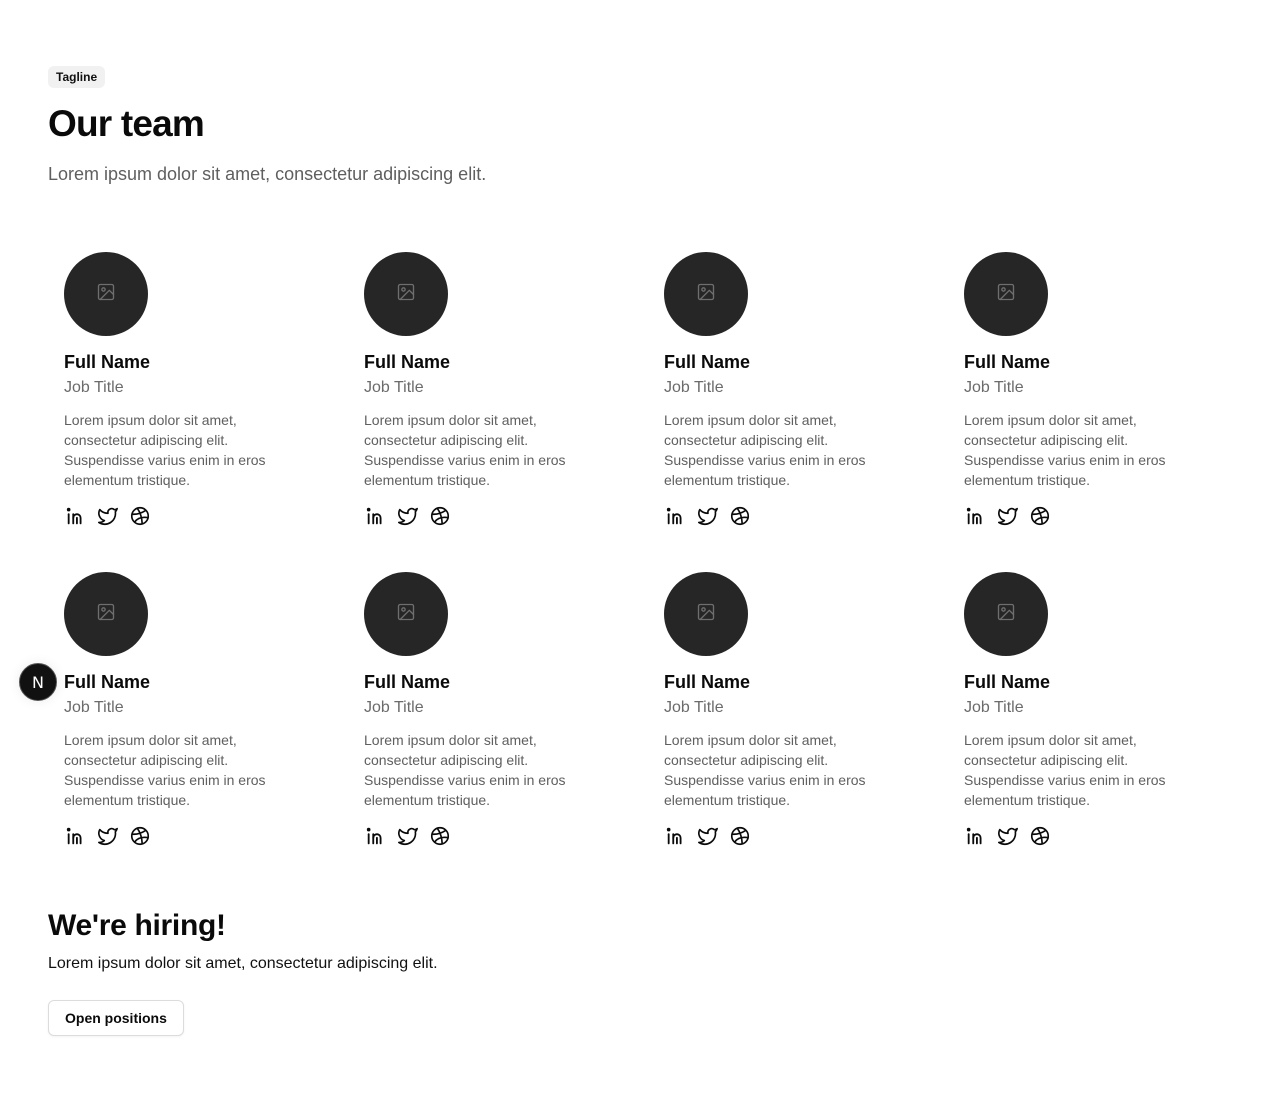  What do you see at coordinates (38, 682) in the screenshot?
I see `floating-avatar-button: N` at bounding box center [38, 682].